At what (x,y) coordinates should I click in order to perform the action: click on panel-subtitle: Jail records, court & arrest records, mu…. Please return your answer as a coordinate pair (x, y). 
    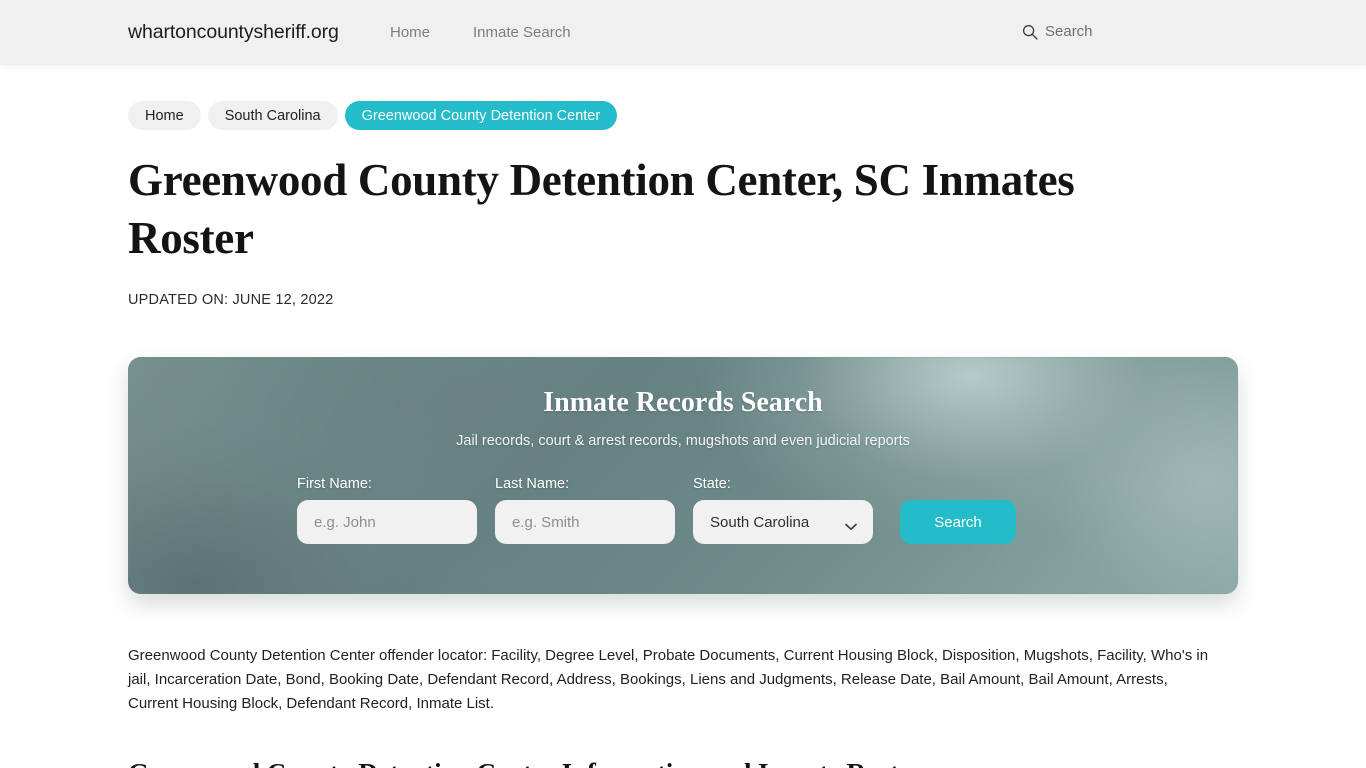
    Looking at the image, I should click on (683, 441).